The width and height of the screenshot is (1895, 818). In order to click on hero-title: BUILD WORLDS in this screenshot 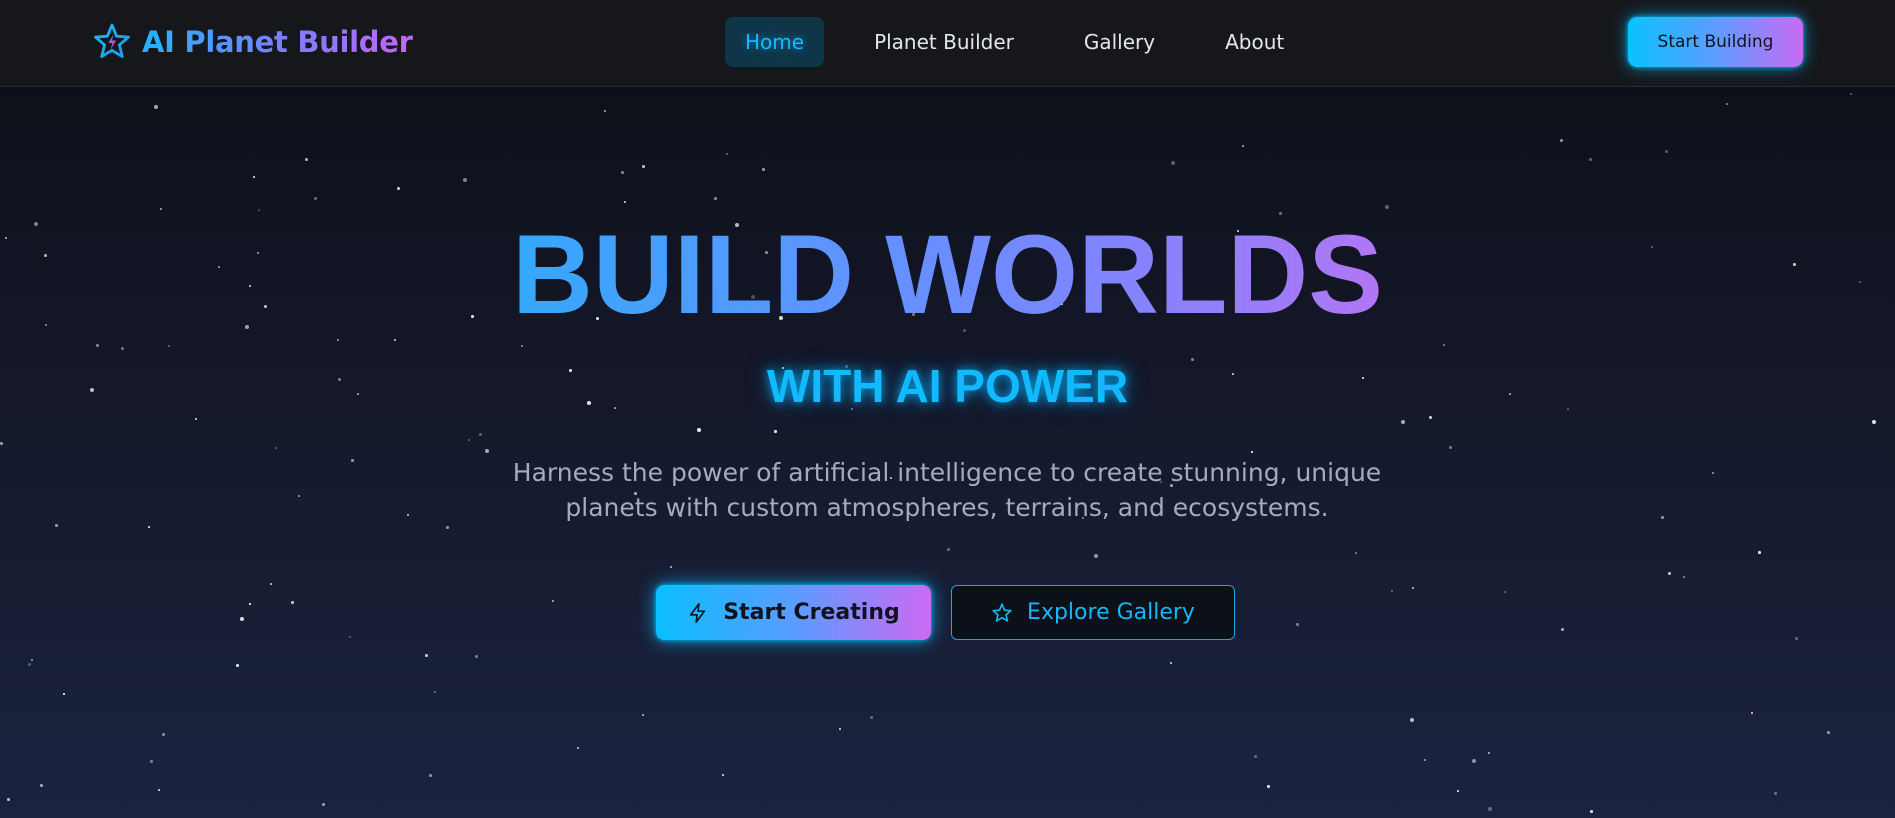, I will do `click(947, 275)`.